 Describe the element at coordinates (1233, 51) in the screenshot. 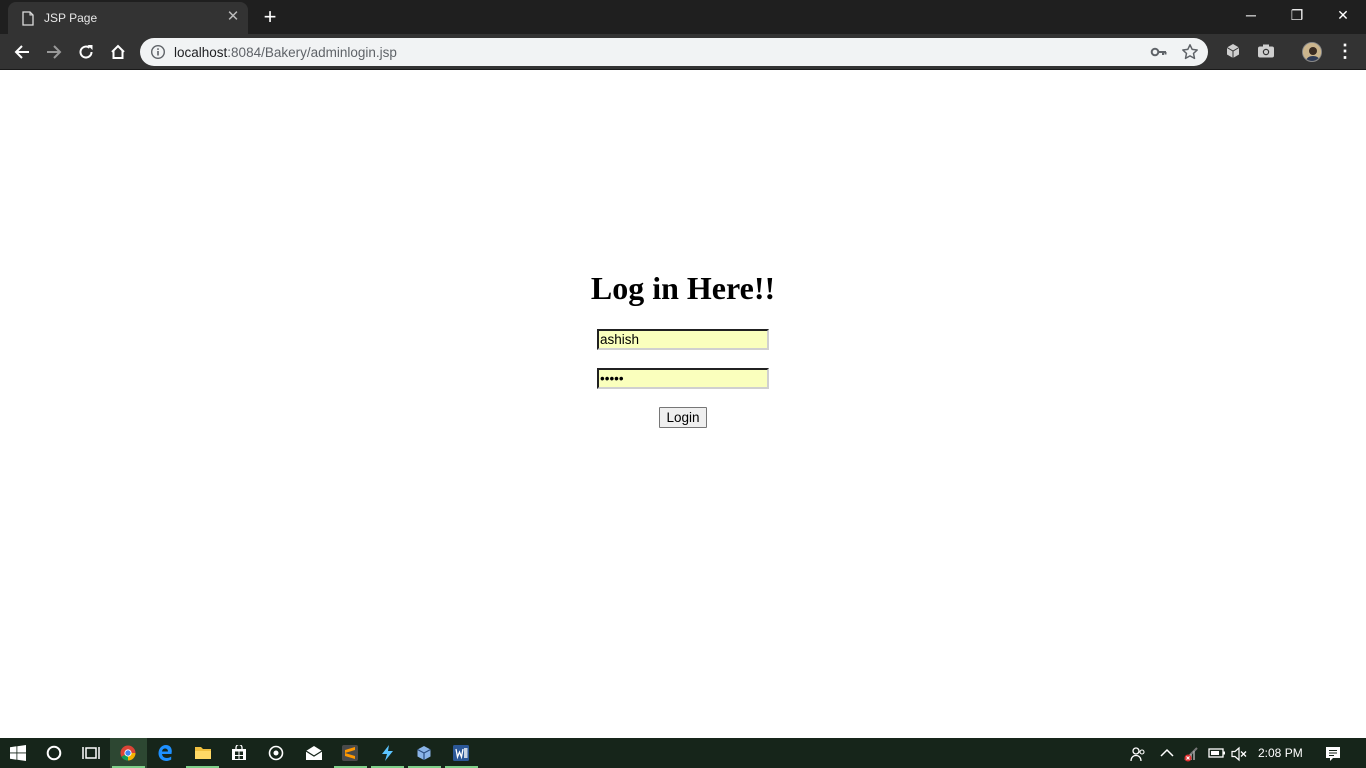

I see `extension-cube-icon` at that location.